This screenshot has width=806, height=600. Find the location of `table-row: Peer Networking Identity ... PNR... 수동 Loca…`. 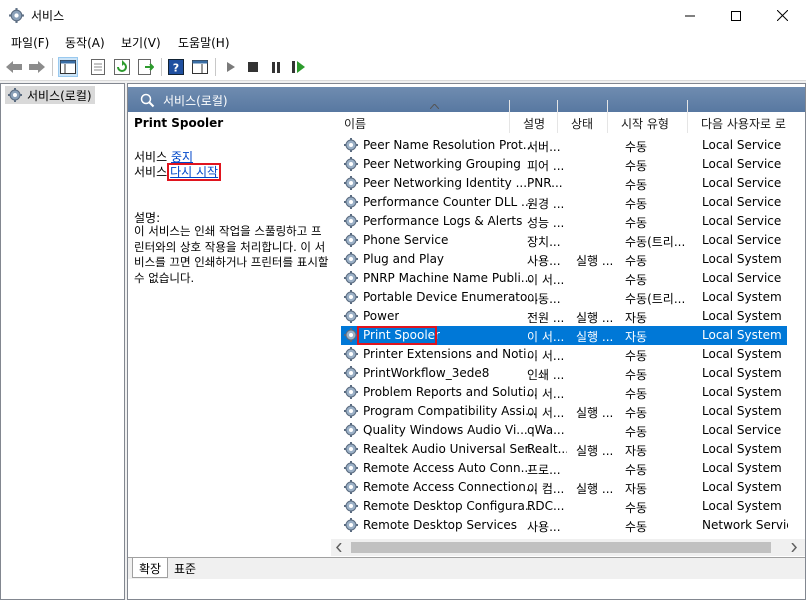

table-row: Peer Networking Identity ... PNR... 수동 Loca… is located at coordinates (564, 183).